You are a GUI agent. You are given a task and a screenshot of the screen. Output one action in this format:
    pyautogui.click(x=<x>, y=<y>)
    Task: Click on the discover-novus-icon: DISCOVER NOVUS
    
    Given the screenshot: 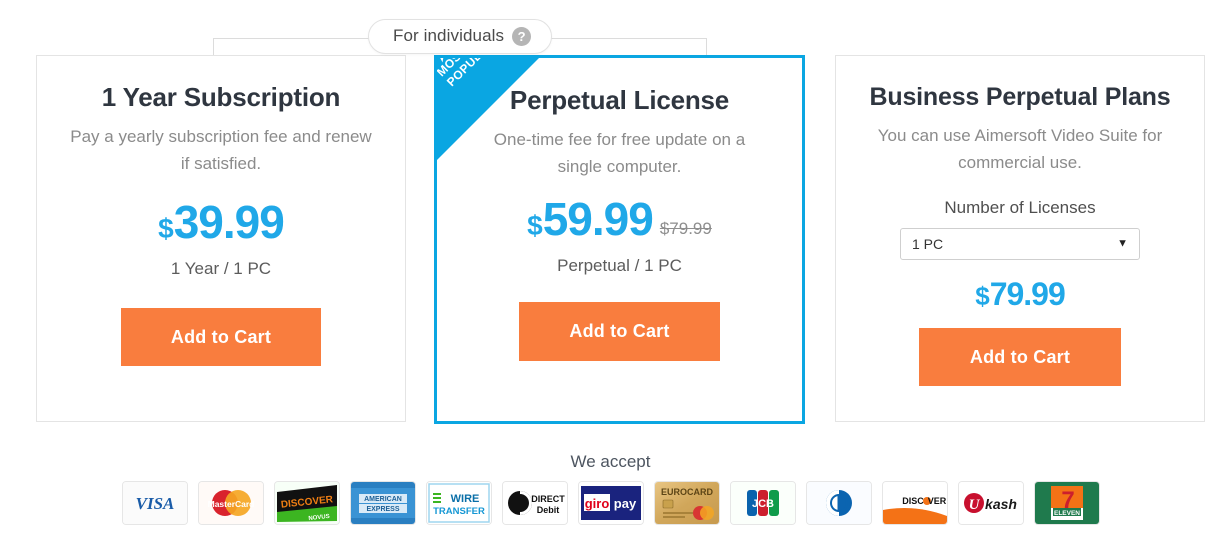 What is the action you would take?
    pyautogui.click(x=306, y=503)
    